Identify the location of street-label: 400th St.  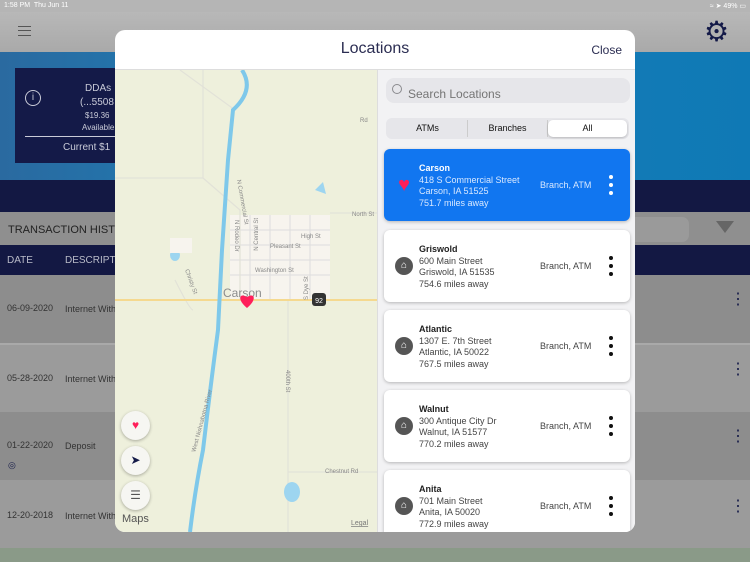
(287, 381).